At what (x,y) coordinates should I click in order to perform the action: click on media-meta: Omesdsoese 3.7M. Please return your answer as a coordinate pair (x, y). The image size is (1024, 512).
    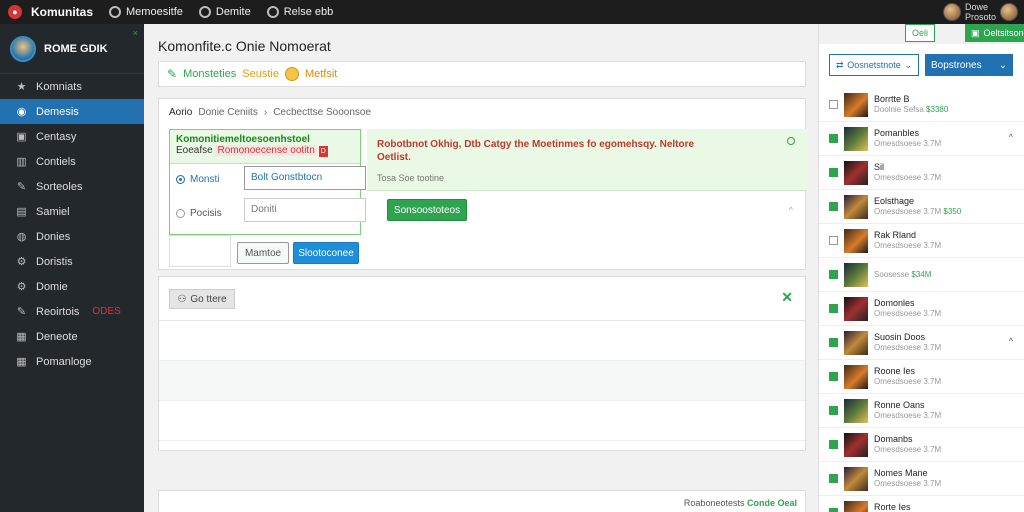
    Looking at the image, I should click on (907, 314).